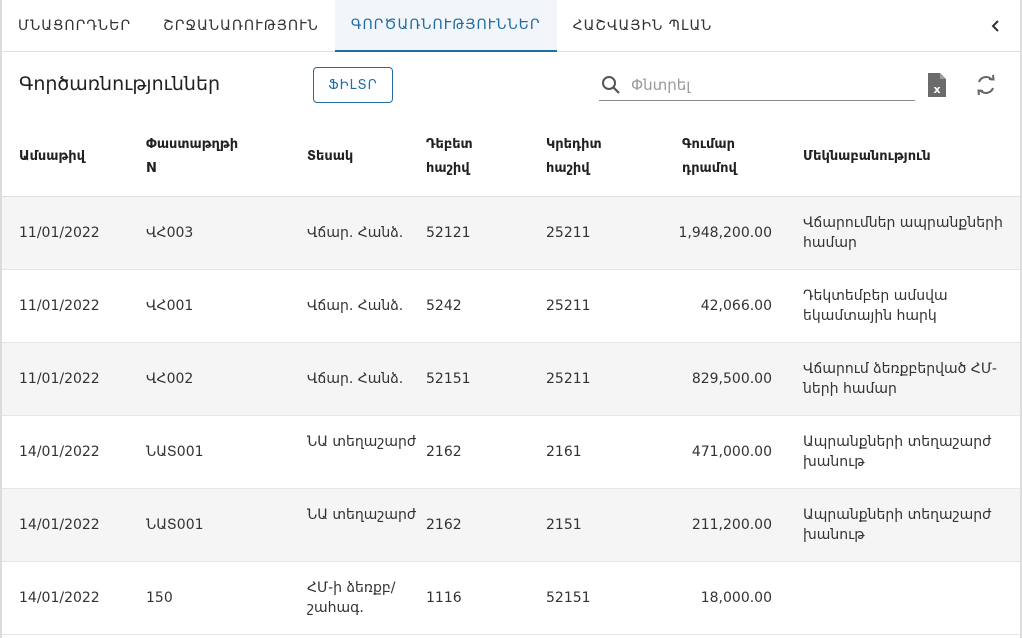 This screenshot has width=1022, height=638. I want to click on svg-text: x, so click(936, 89).